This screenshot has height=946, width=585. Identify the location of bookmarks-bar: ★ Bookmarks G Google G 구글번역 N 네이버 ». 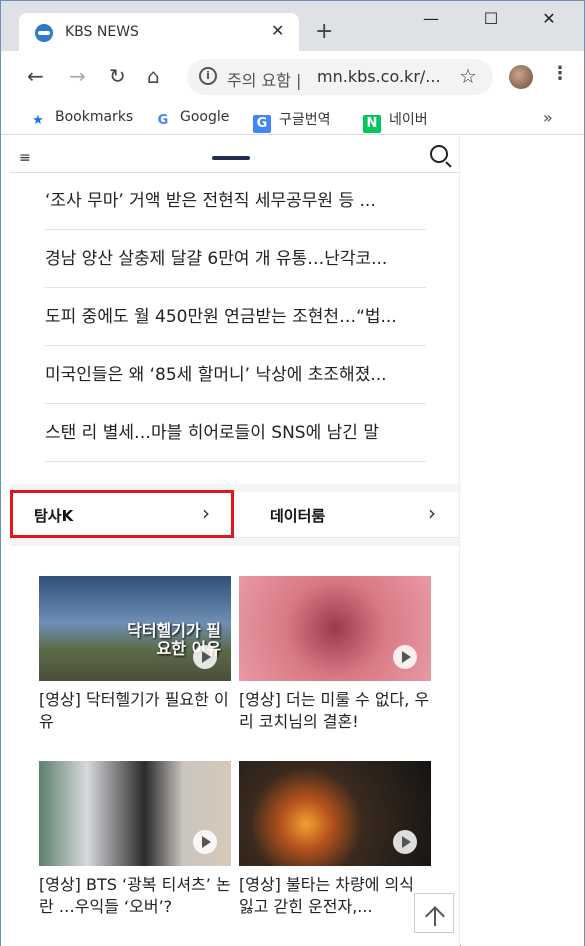
(292, 119).